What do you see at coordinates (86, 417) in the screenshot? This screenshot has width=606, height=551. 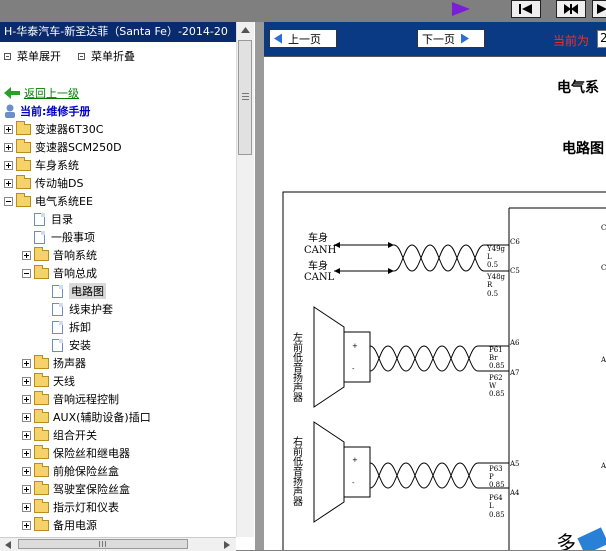 I see `tree-item: AUX(辅助设备)插口` at bounding box center [86, 417].